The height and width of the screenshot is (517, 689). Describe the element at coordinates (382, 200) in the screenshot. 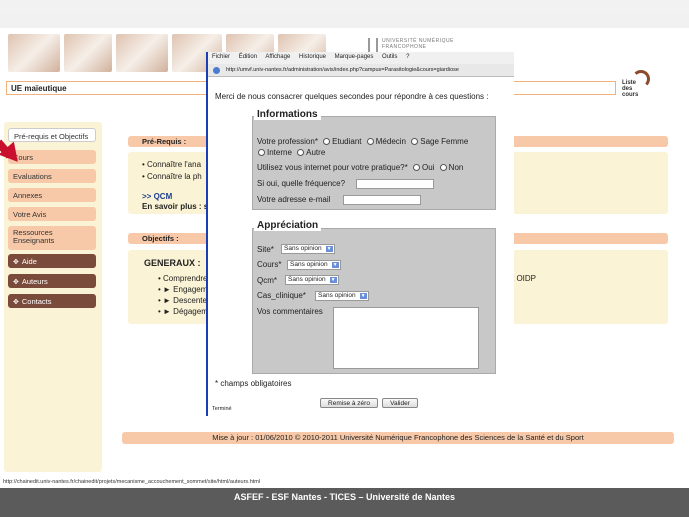

I see `email-input` at that location.